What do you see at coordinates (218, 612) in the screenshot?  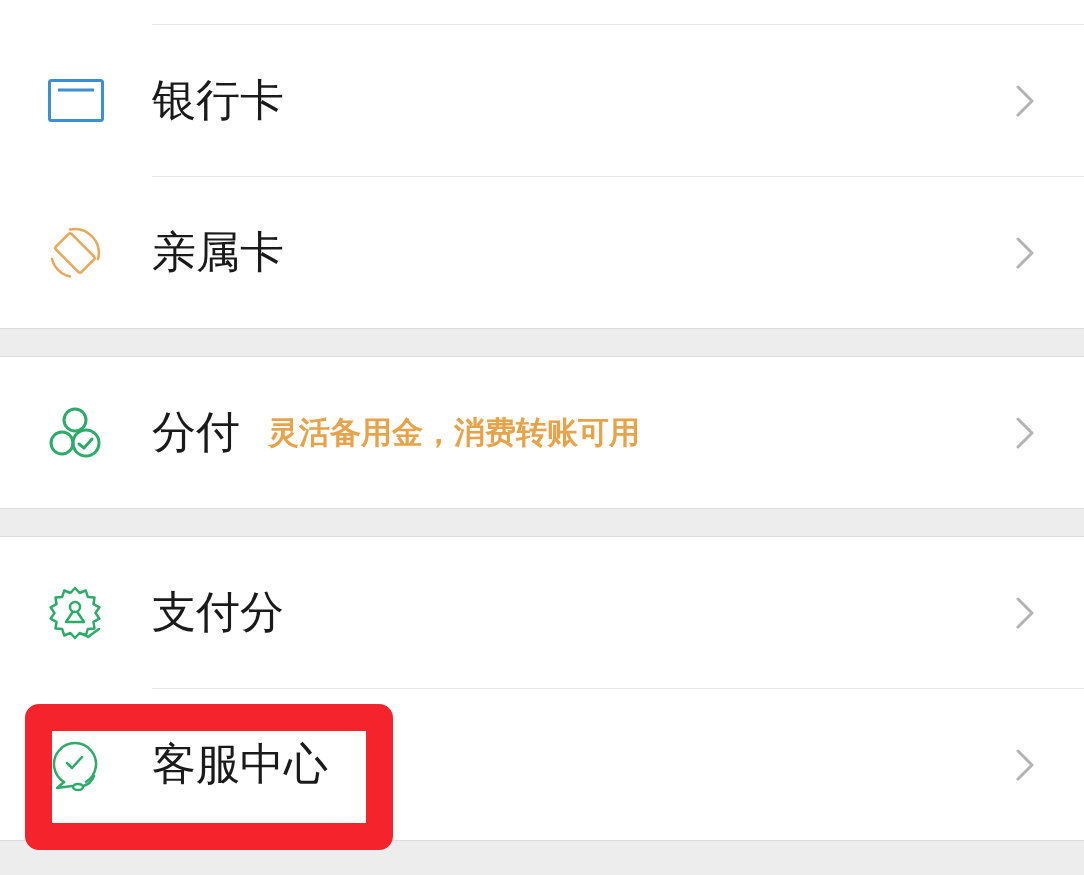 I see `menu-item: 支付分` at bounding box center [218, 612].